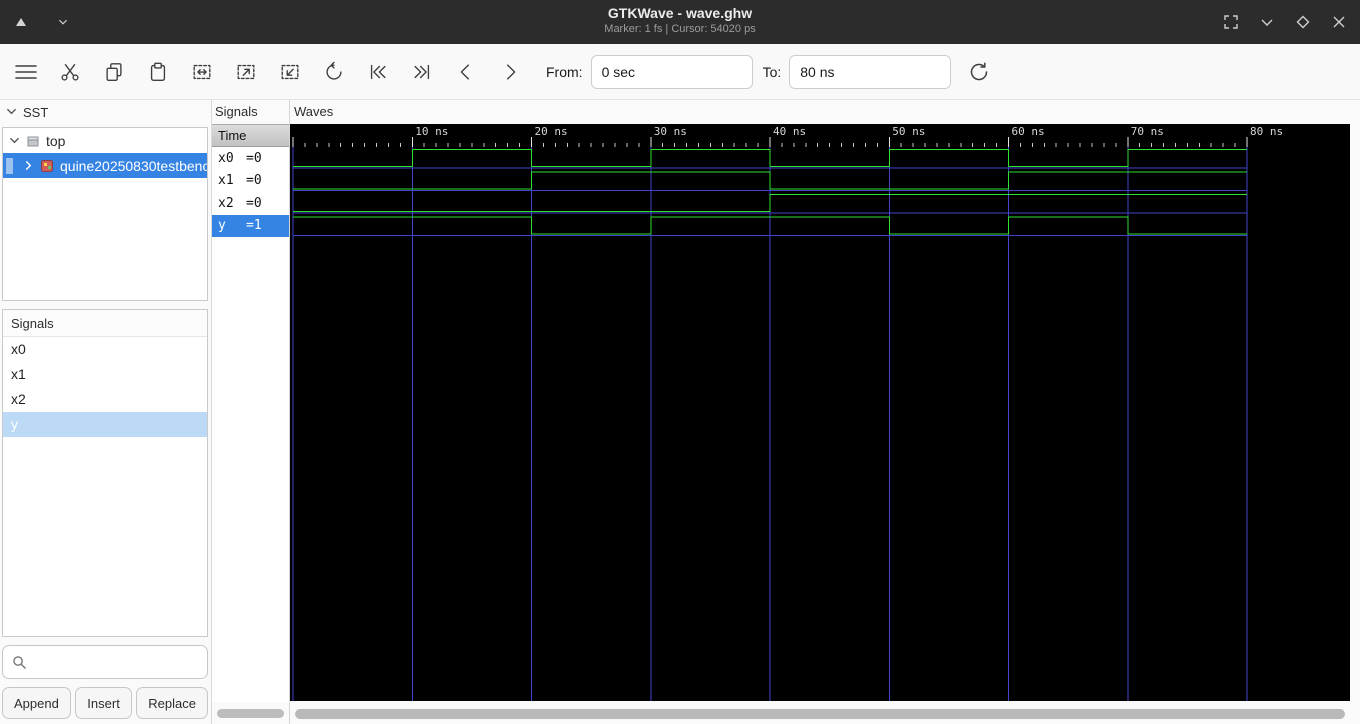 The width and height of the screenshot is (1360, 724). What do you see at coordinates (1028, 131) in the screenshot?
I see `svg-text: 60 ns` at bounding box center [1028, 131].